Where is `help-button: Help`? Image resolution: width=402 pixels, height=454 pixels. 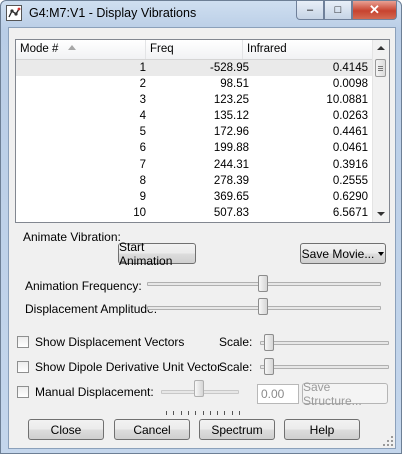 help-button: Help is located at coordinates (322, 429).